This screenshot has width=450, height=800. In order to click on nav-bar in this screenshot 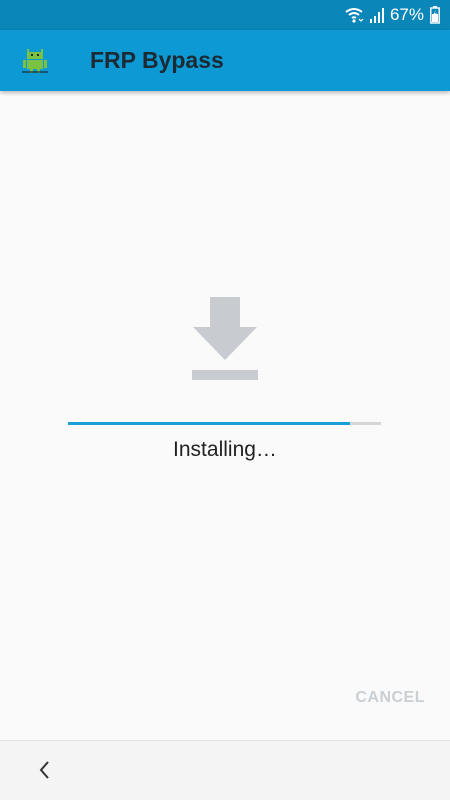, I will do `click(225, 770)`.